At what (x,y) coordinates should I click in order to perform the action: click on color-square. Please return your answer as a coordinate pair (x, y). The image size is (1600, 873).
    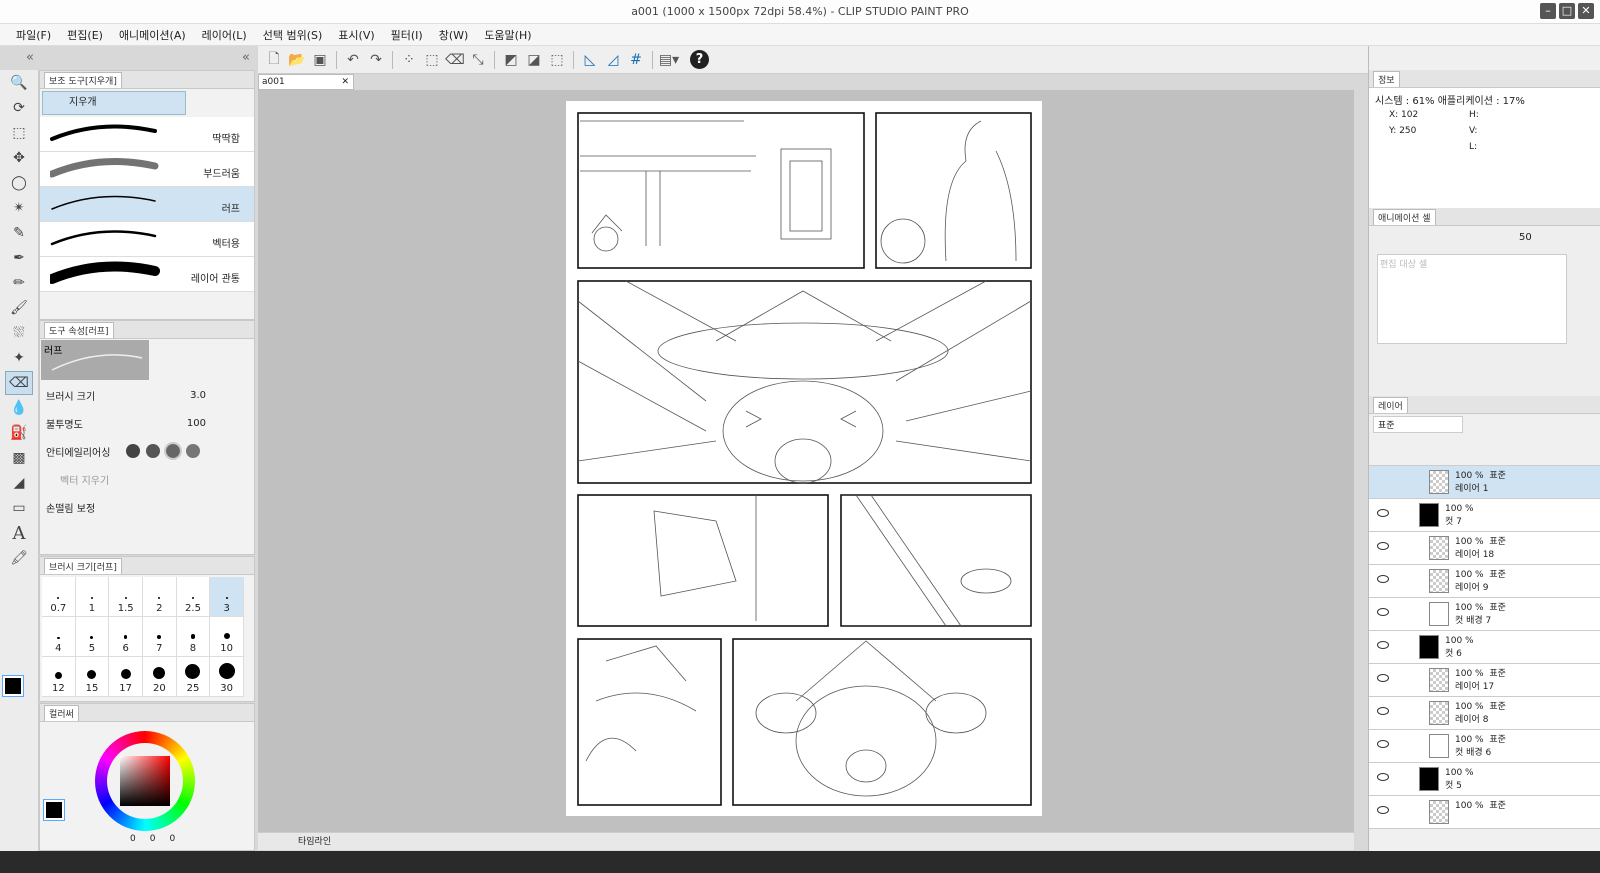
    Looking at the image, I should click on (145, 781).